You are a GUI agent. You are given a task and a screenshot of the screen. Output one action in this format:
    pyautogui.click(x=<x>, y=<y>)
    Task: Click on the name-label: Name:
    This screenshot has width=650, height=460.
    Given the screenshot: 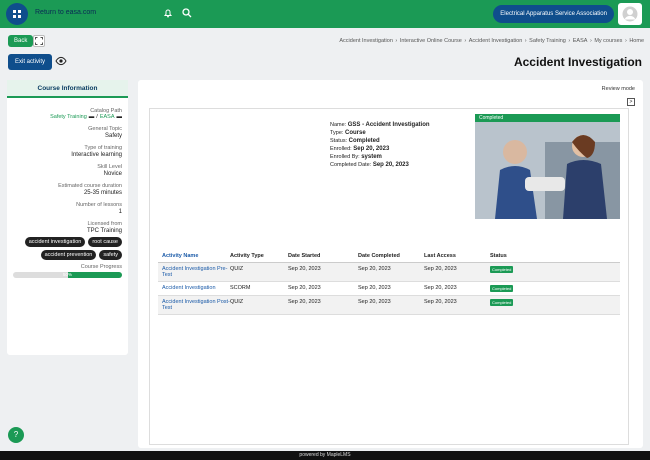 What is the action you would take?
    pyautogui.click(x=338, y=125)
    